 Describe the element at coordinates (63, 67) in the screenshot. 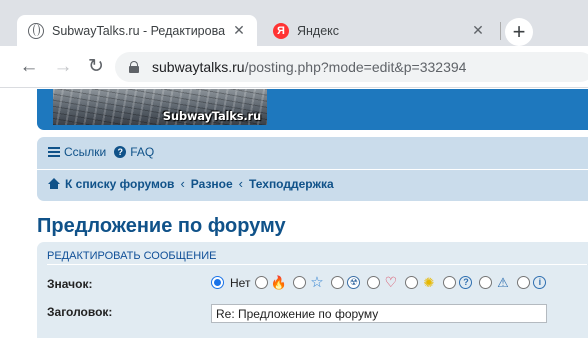

I see `forward-button: →` at that location.